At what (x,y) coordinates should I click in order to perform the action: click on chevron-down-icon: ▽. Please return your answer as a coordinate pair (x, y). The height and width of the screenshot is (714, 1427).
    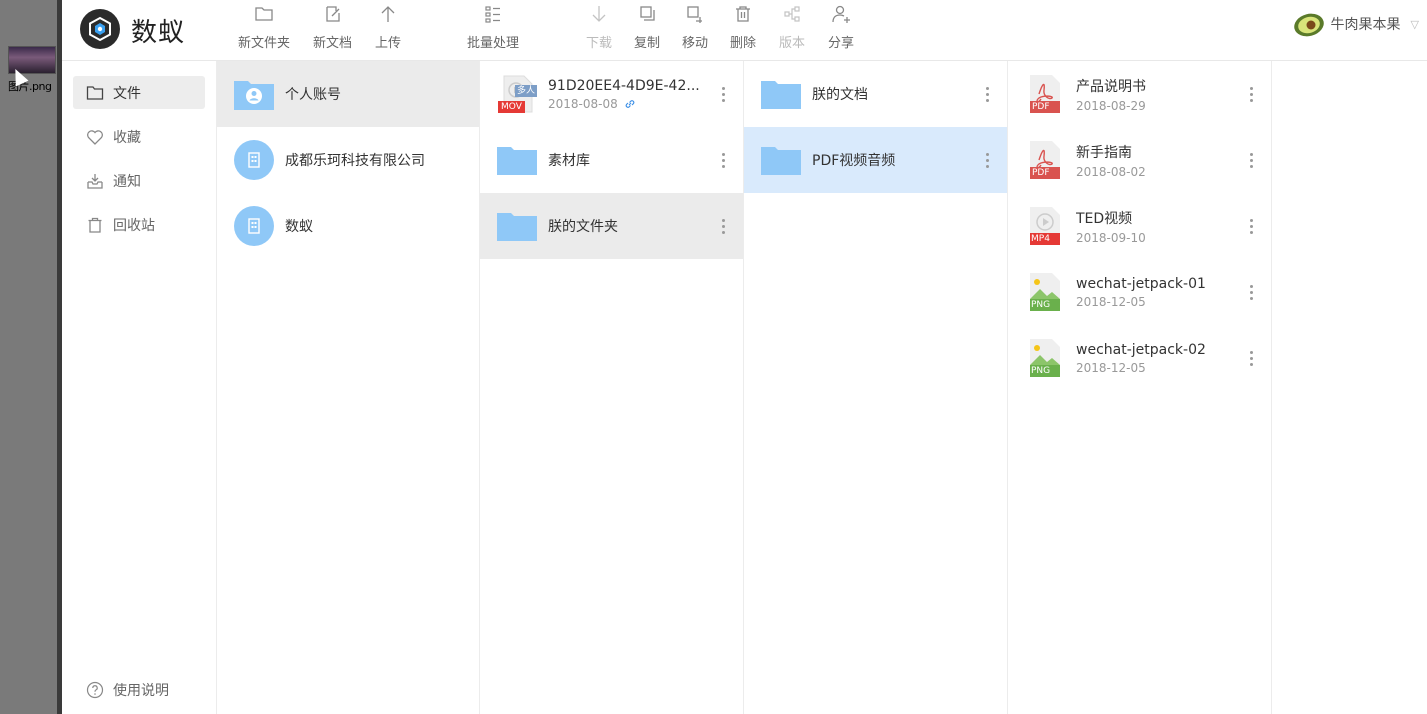
    Looking at the image, I should click on (1414, 24).